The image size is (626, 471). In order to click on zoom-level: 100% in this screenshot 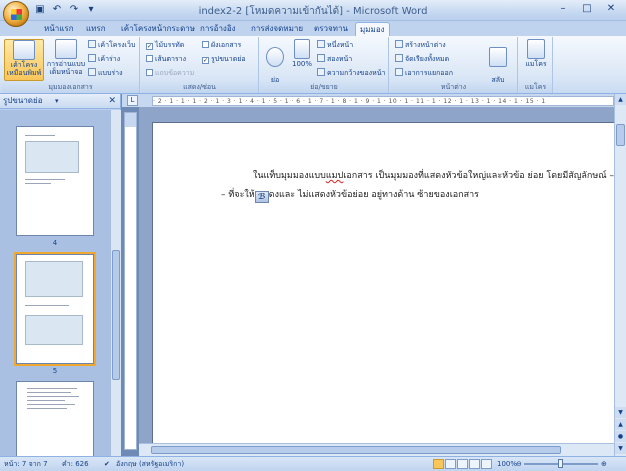, I will do `click(507, 464)`.